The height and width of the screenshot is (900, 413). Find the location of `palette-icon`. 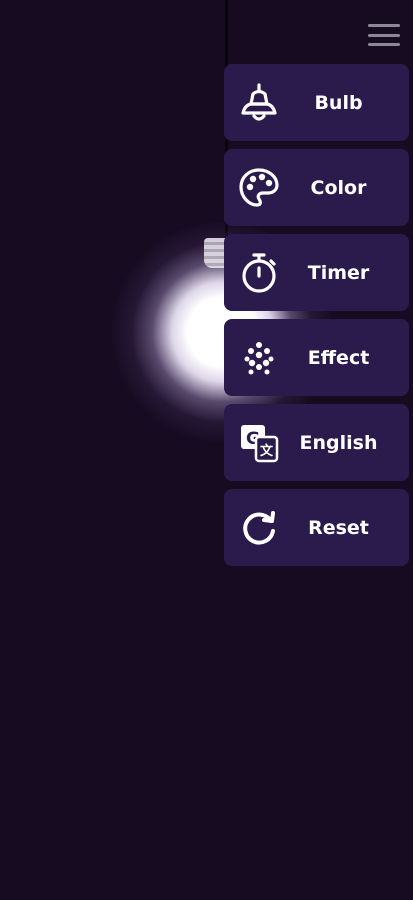

palette-icon is located at coordinates (259, 188).